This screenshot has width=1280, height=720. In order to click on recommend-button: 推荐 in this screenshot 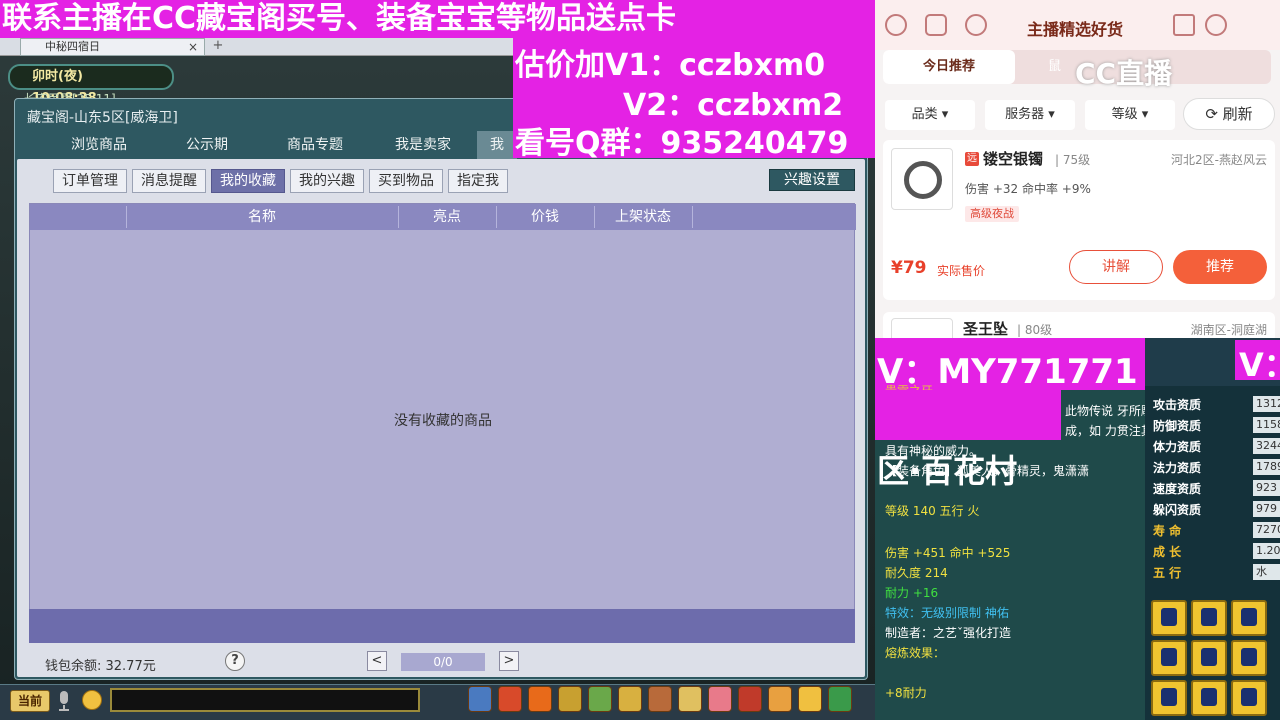, I will do `click(1220, 267)`.